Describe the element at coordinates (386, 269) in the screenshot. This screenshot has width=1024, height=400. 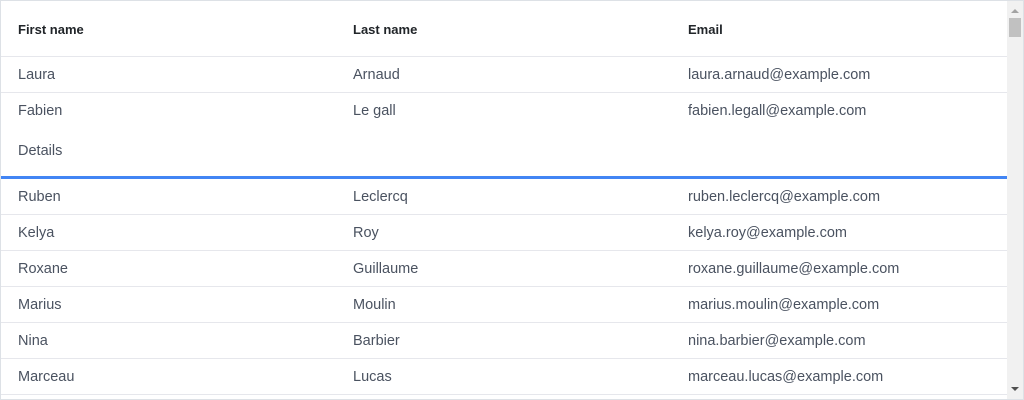
I see `cell-last-name: Guillaume` at that location.